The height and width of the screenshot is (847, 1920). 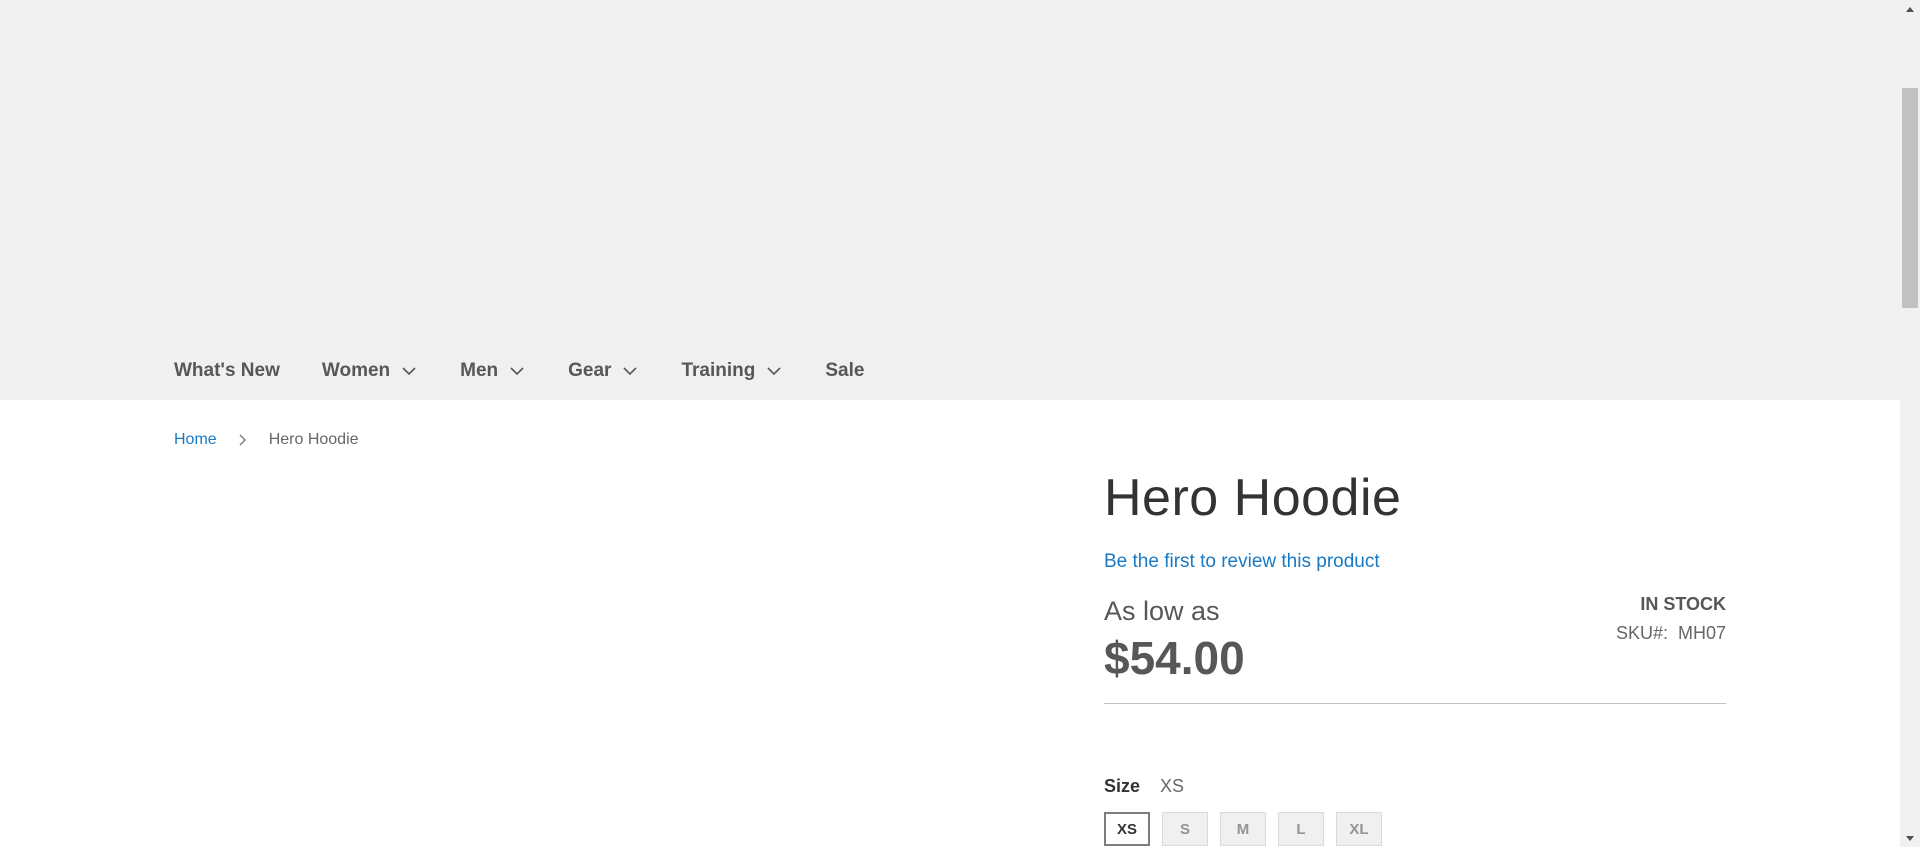 What do you see at coordinates (356, 370) in the screenshot?
I see `nav-item-label: Women` at bounding box center [356, 370].